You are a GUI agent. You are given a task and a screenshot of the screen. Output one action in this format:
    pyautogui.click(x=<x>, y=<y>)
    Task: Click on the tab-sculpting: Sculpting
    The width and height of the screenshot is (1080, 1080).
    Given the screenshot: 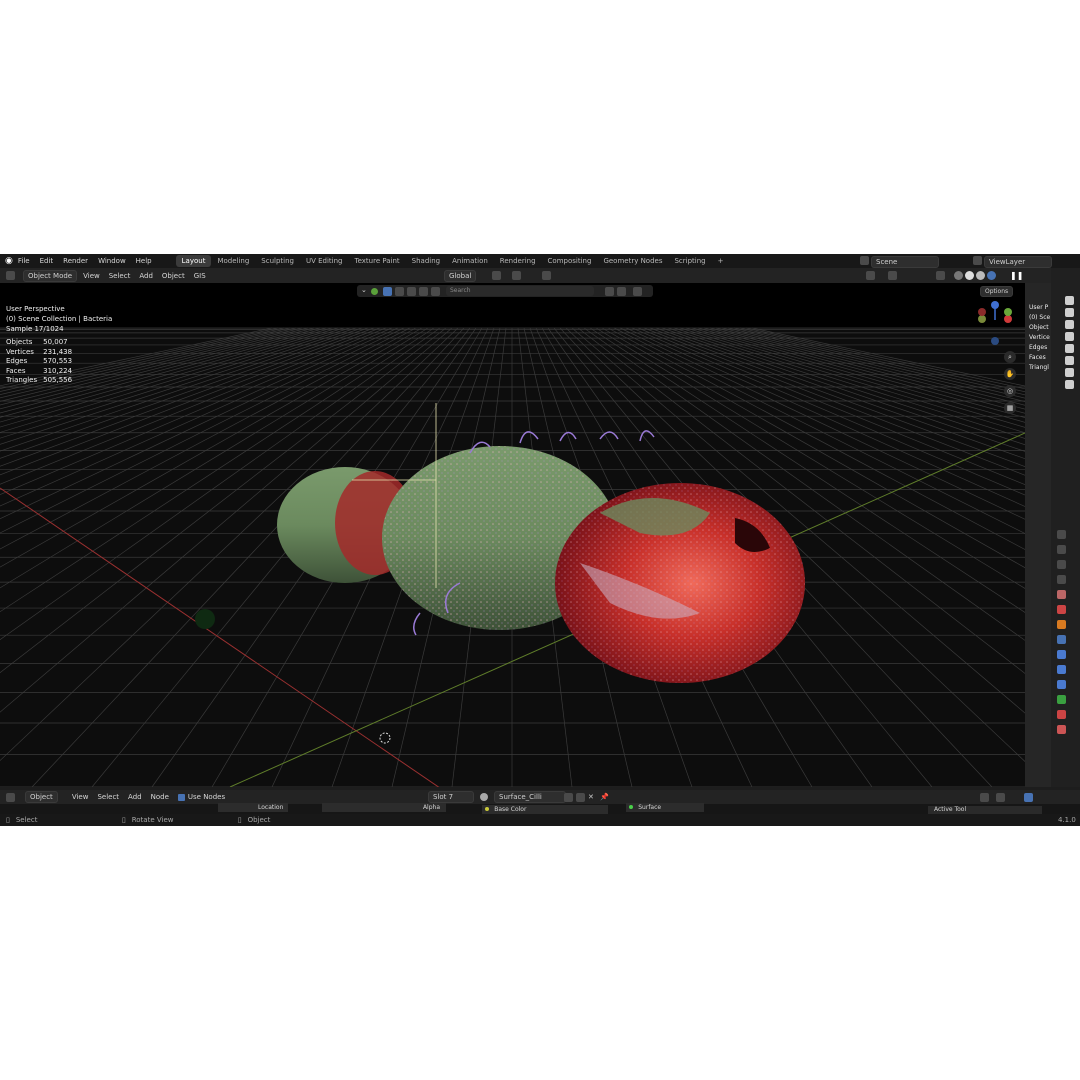 What is the action you would take?
    pyautogui.click(x=277, y=261)
    